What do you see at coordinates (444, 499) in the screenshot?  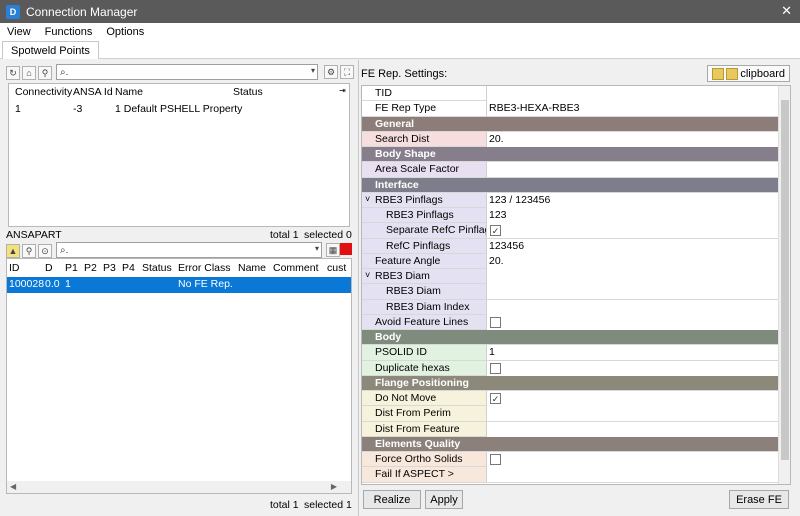 I see `apply-button: Apply` at bounding box center [444, 499].